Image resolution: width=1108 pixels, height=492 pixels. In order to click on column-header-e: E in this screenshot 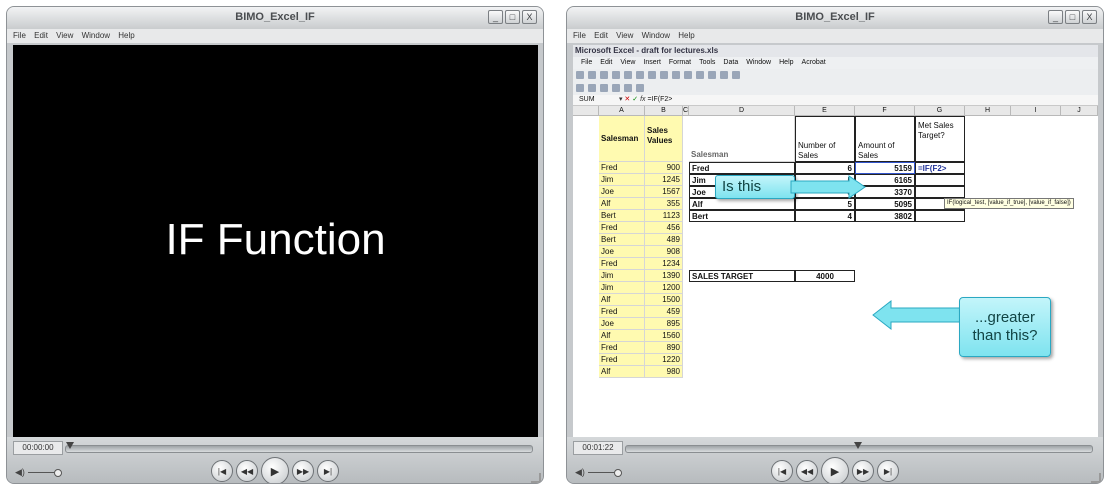, I will do `click(825, 111)`.